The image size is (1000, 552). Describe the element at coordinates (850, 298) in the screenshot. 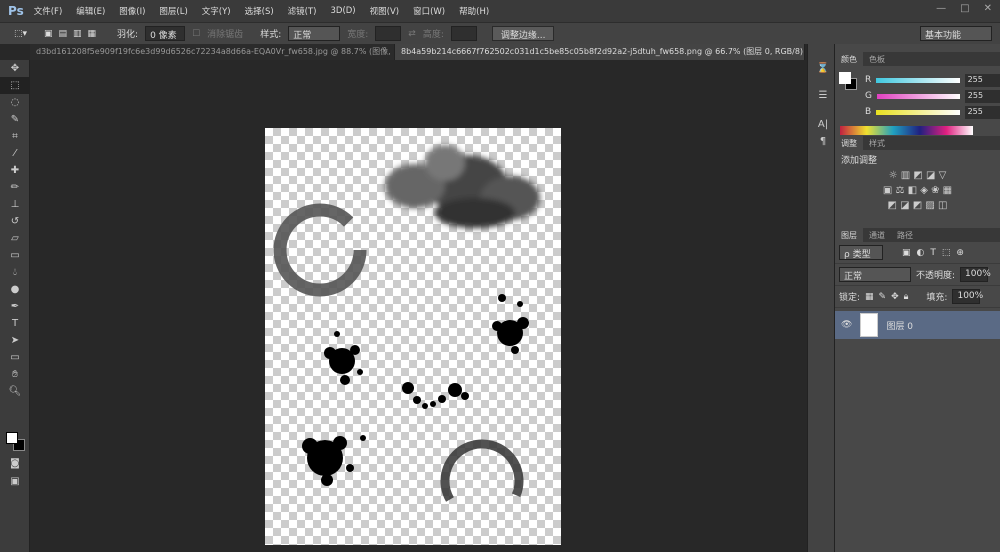

I see `lock-label: 锁定:` at that location.